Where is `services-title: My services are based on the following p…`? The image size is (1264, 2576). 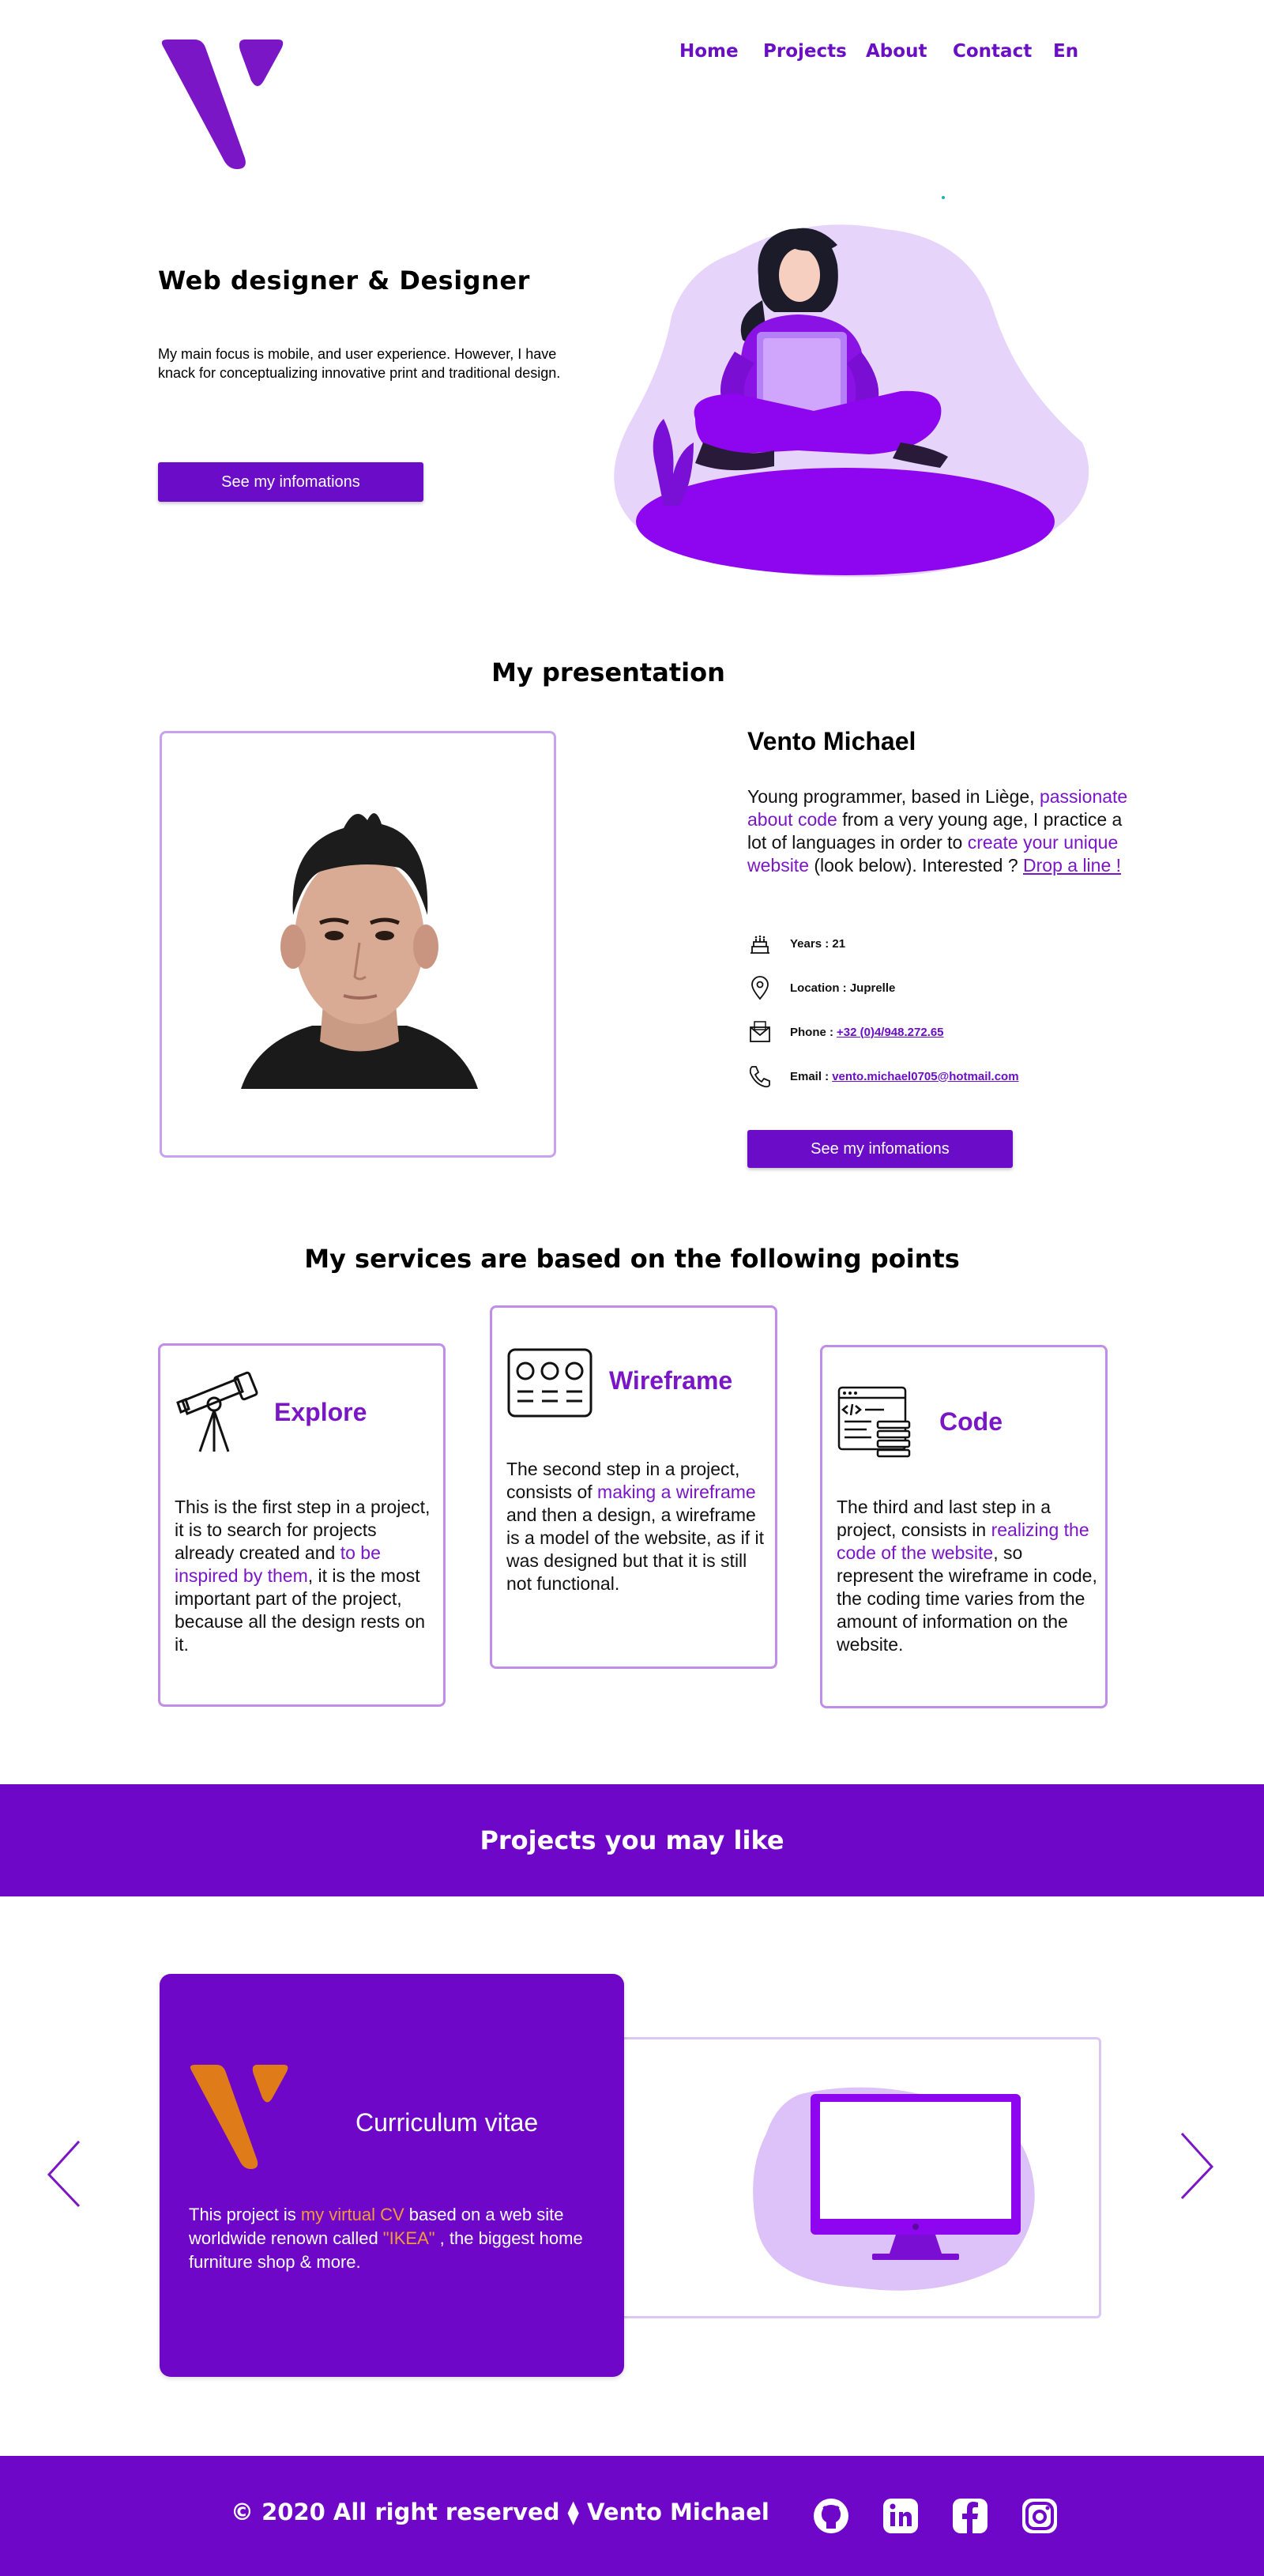
services-title: My services are based on the following p… is located at coordinates (632, 1259).